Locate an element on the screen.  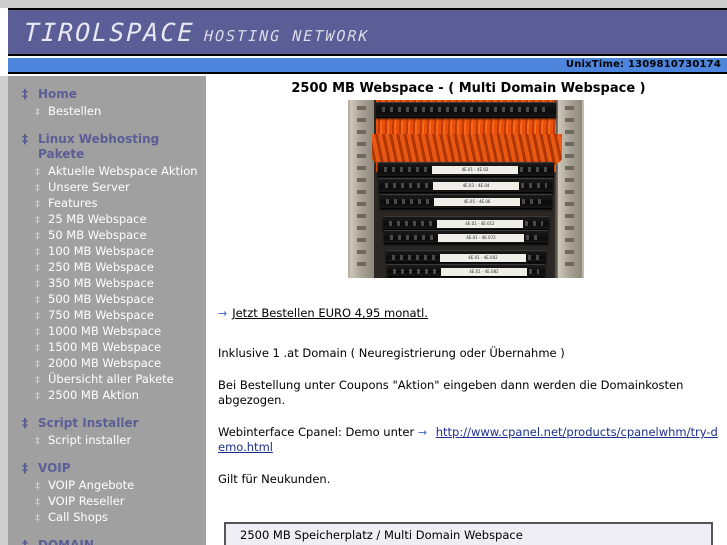
sidebar-item-label: Script installer is located at coordinates (90, 440).